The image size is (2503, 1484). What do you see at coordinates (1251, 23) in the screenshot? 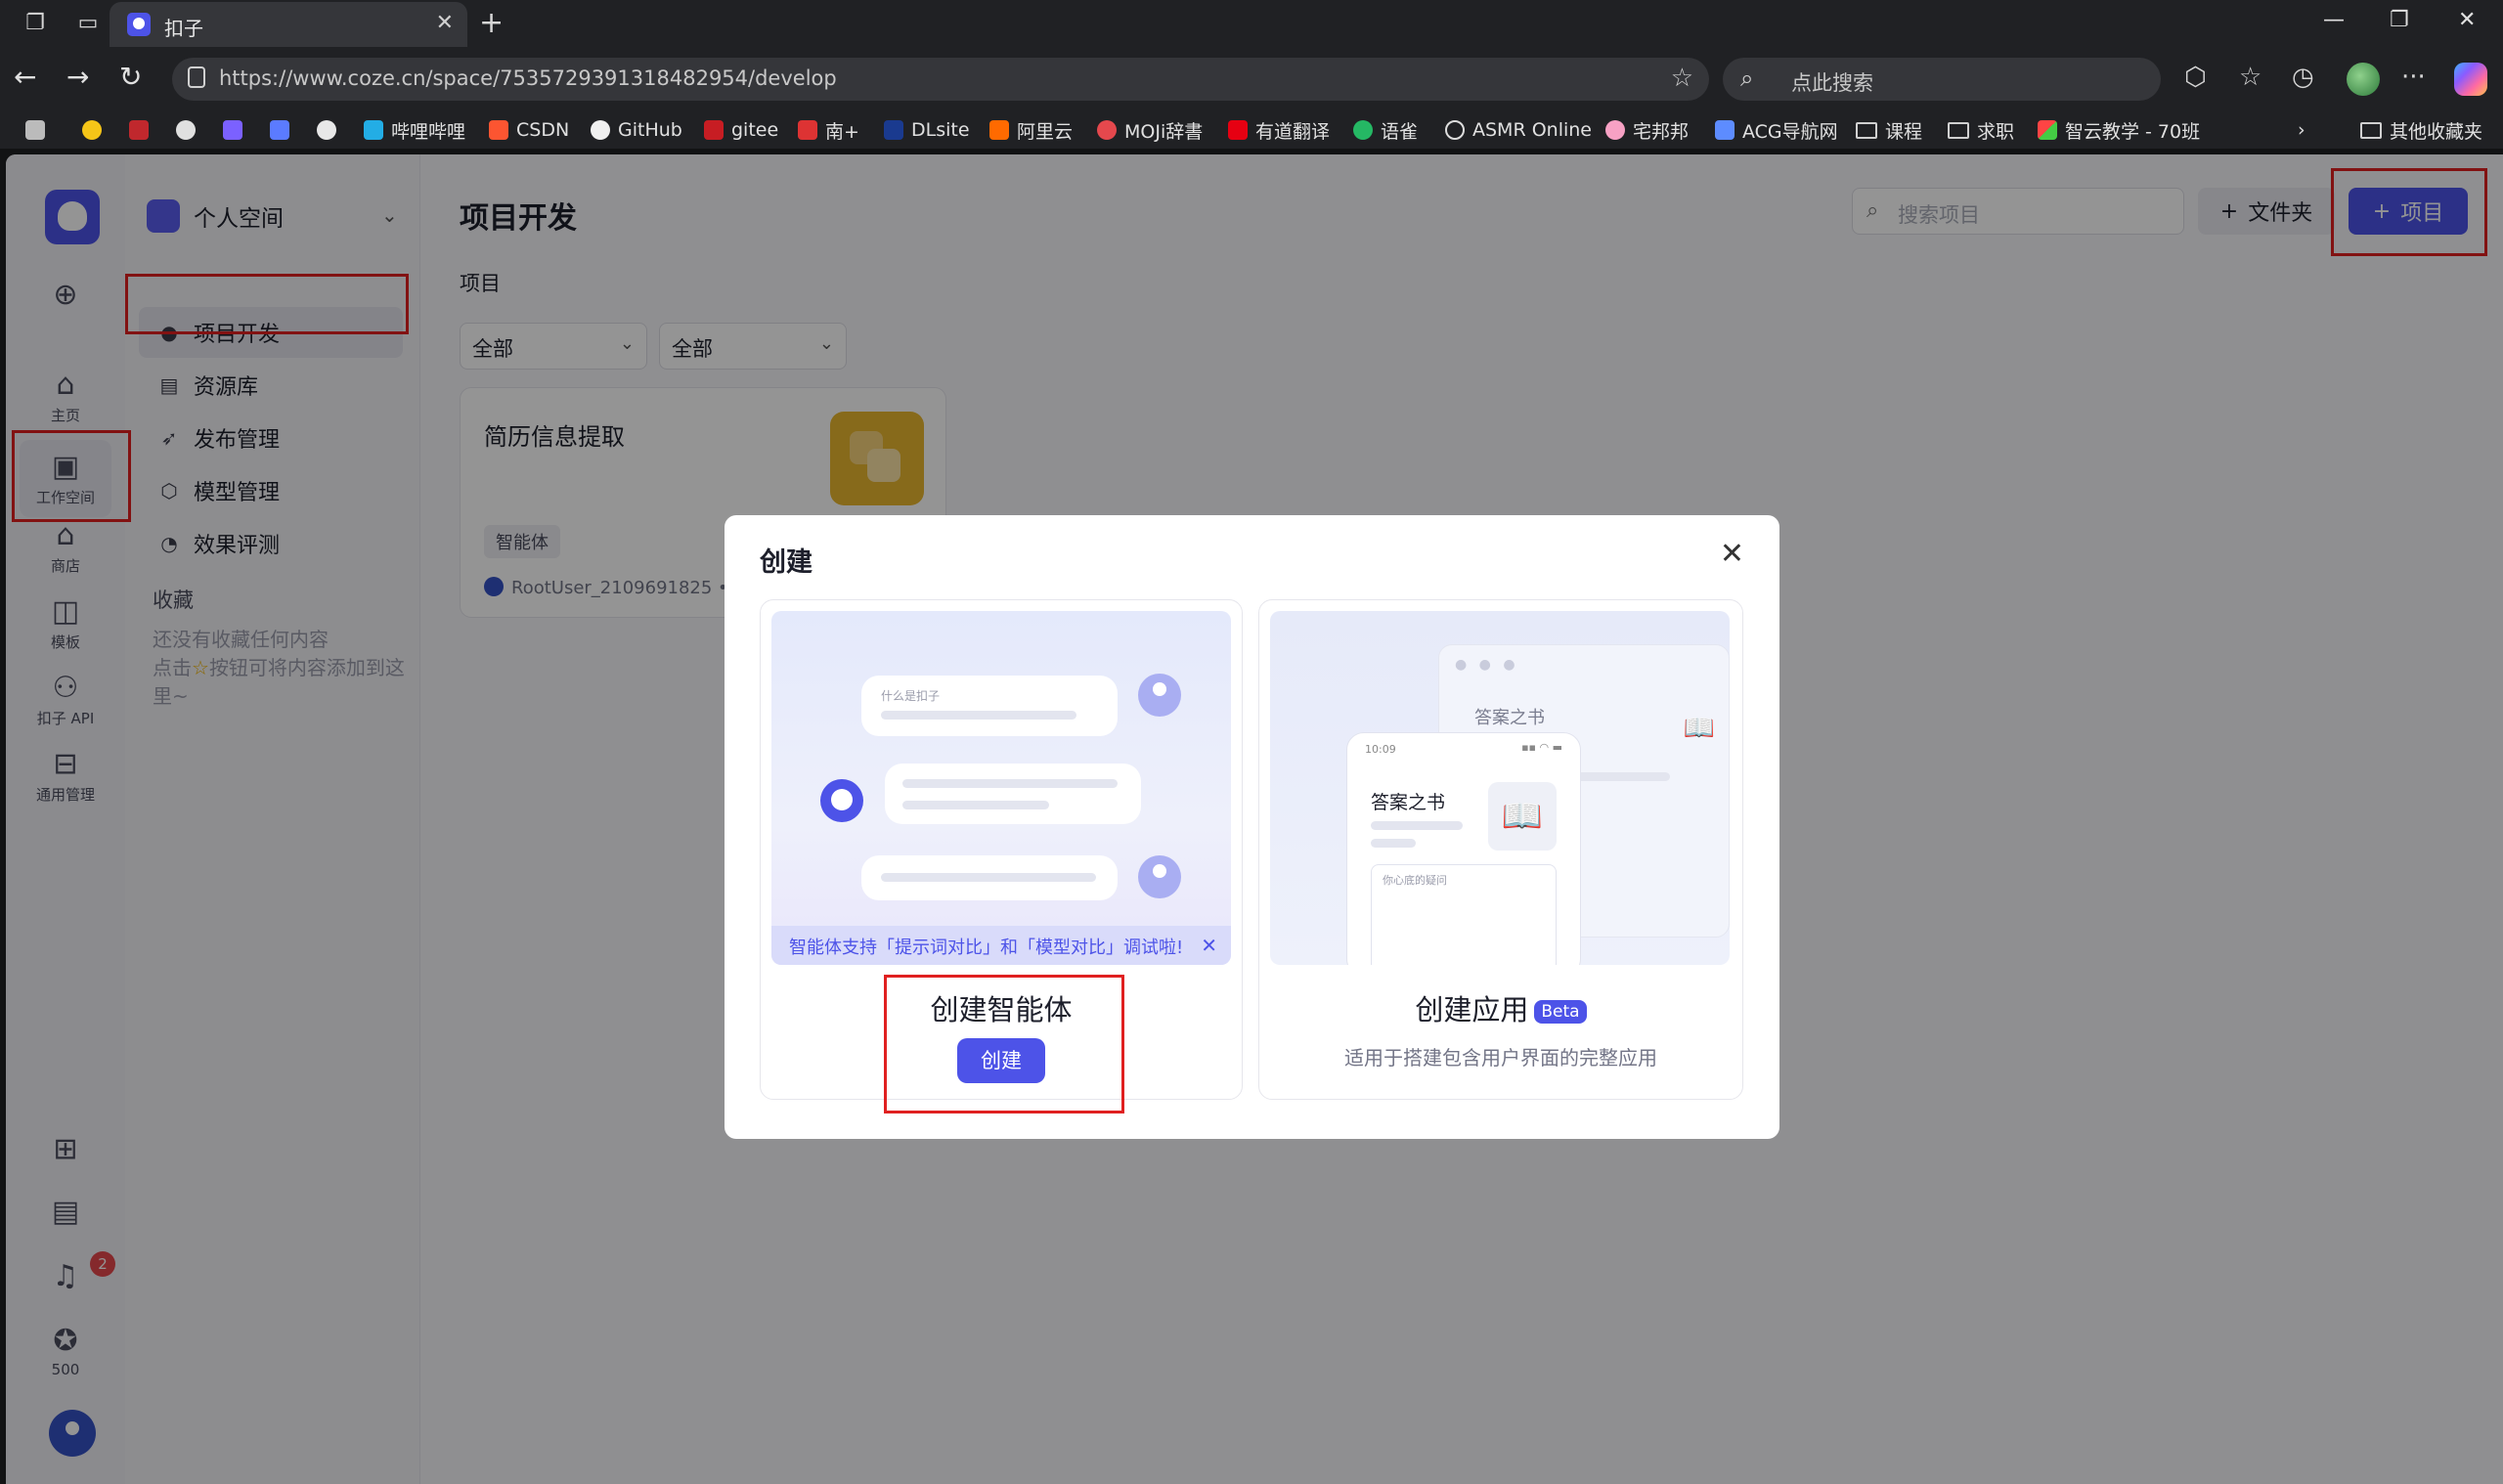
I see `browser-tab-bar: ❐ ▭ 扣子 ✕ + — ❐ ✕` at bounding box center [1251, 23].